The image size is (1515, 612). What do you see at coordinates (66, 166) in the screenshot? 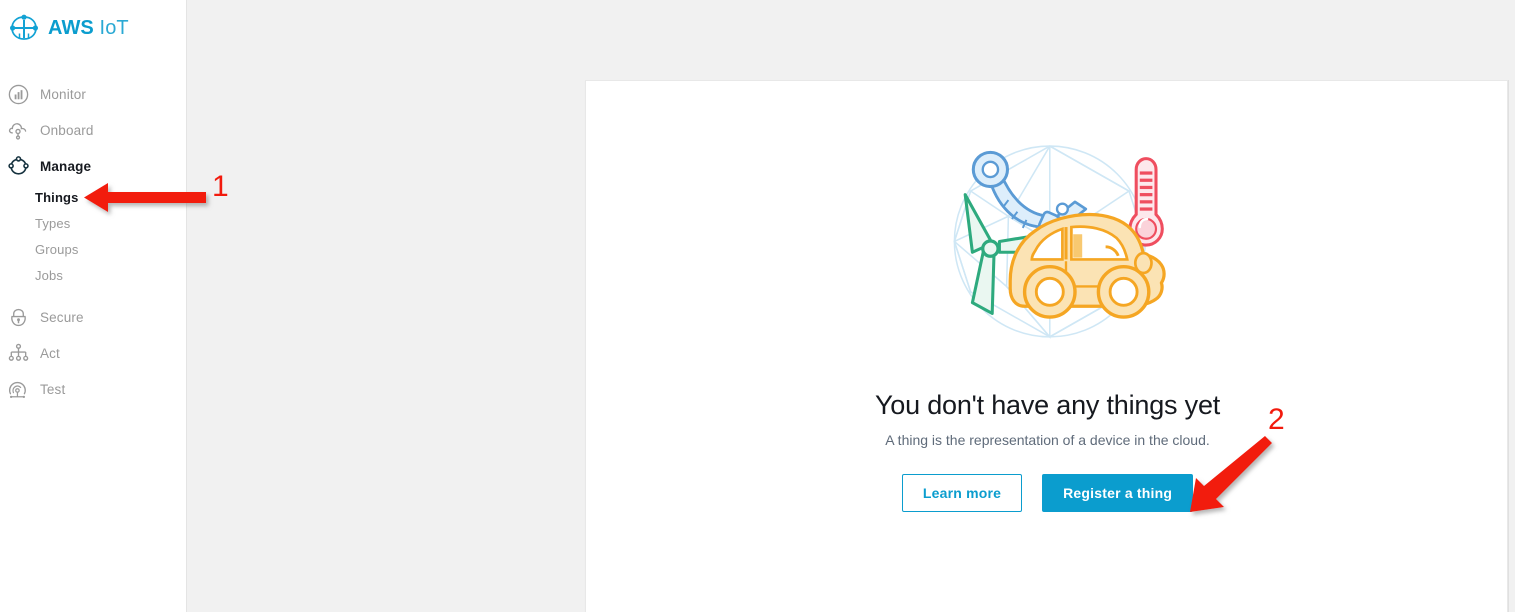
I see `sidebar-item-label: Manage` at bounding box center [66, 166].